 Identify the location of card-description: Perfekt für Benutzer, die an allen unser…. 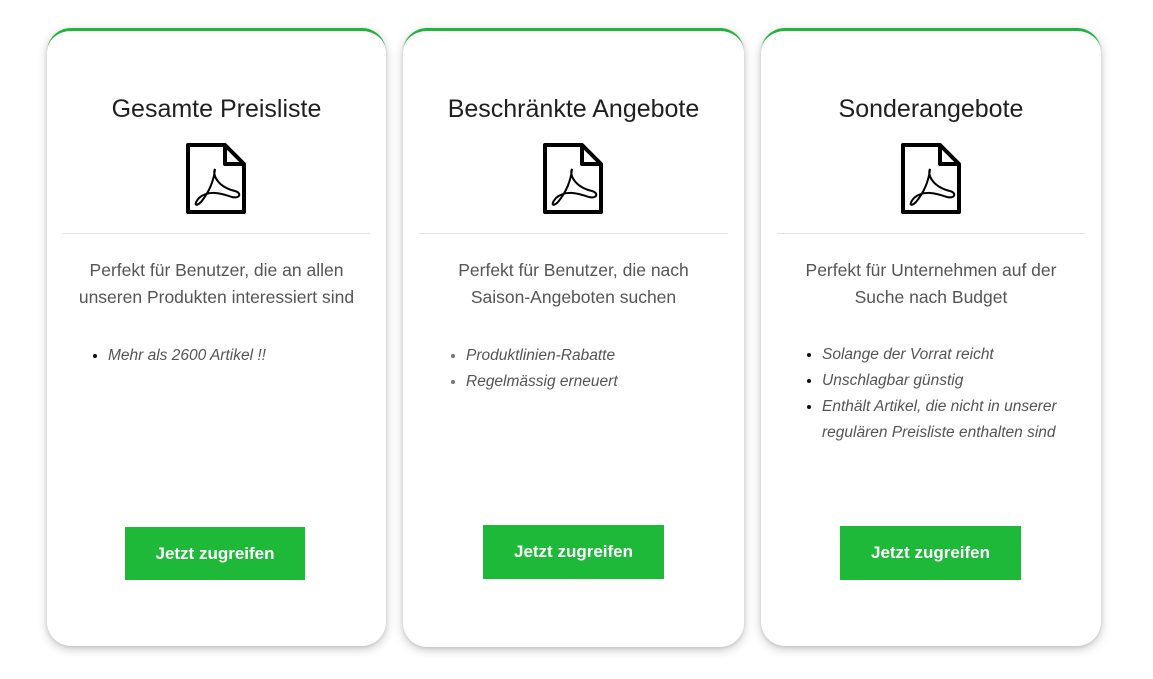
(216, 283).